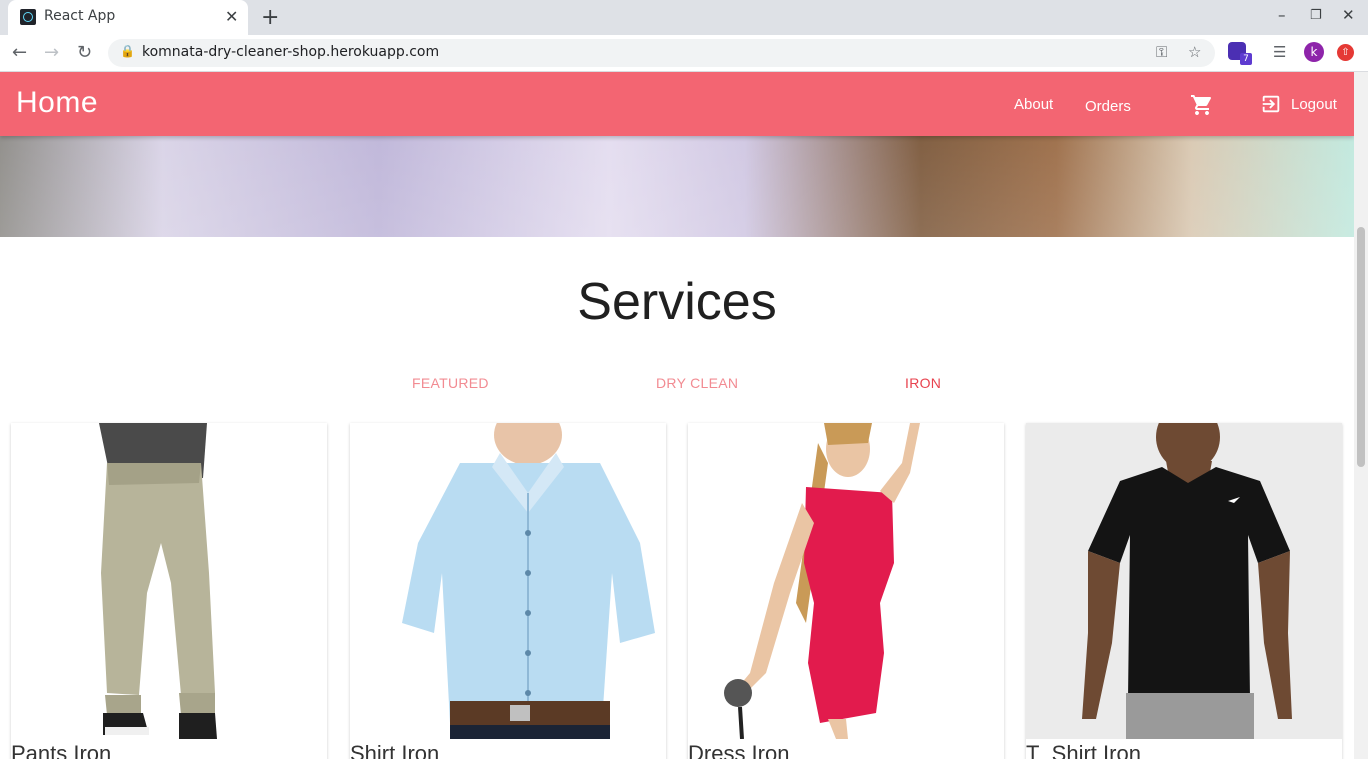  I want to click on card-title: Pants Iron, so click(61, 750).